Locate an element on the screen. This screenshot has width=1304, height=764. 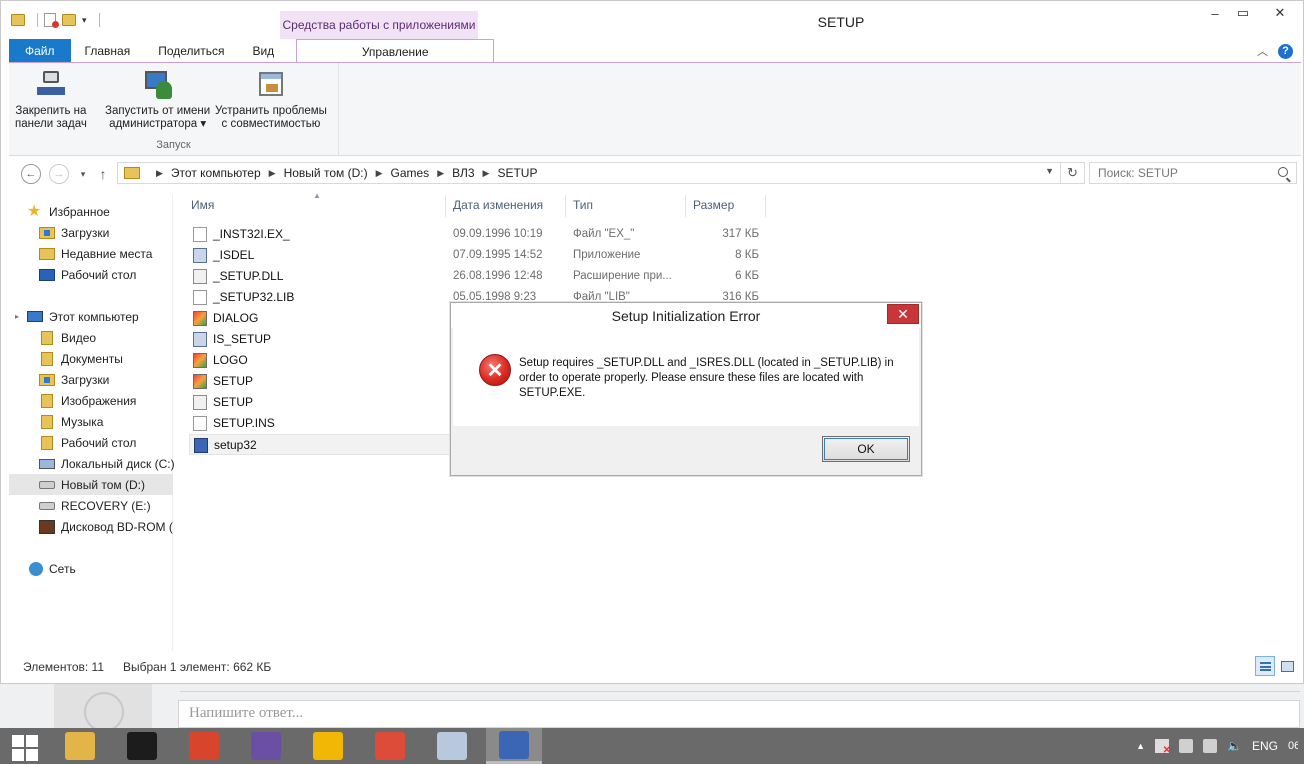
taskbar-puzzle-app-button is located at coordinates (204, 746).